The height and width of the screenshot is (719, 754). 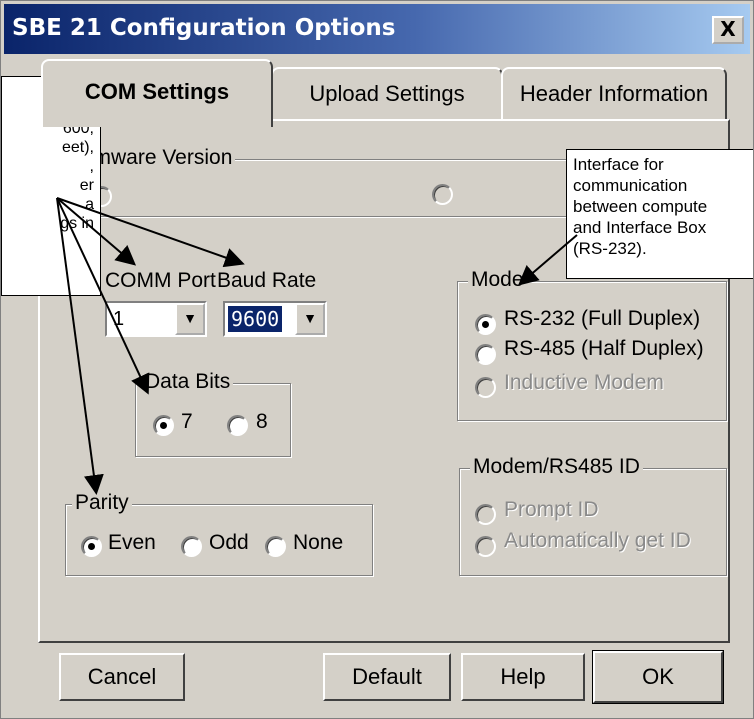 What do you see at coordinates (602, 318) in the screenshot?
I see `mode-rs232-label: RS-232 (Full Duplex)` at bounding box center [602, 318].